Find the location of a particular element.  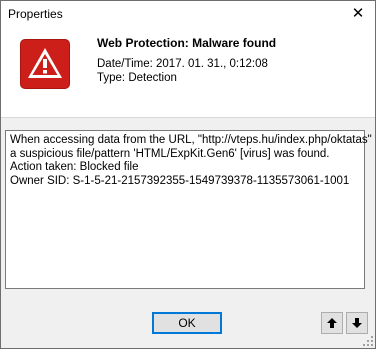

arrow-down-icon is located at coordinates (357, 323).